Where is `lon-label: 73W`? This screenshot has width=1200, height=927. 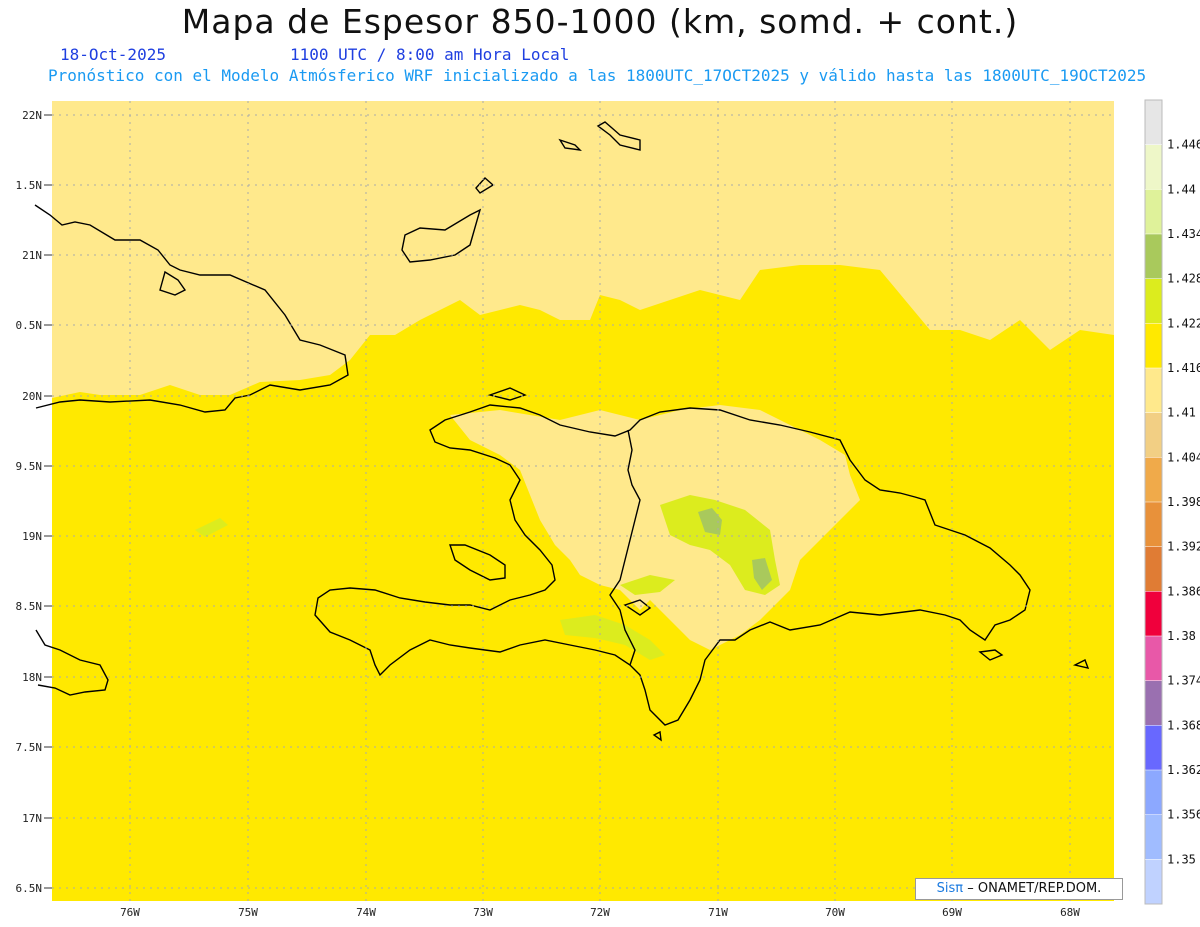 lon-label: 73W is located at coordinates (483, 912).